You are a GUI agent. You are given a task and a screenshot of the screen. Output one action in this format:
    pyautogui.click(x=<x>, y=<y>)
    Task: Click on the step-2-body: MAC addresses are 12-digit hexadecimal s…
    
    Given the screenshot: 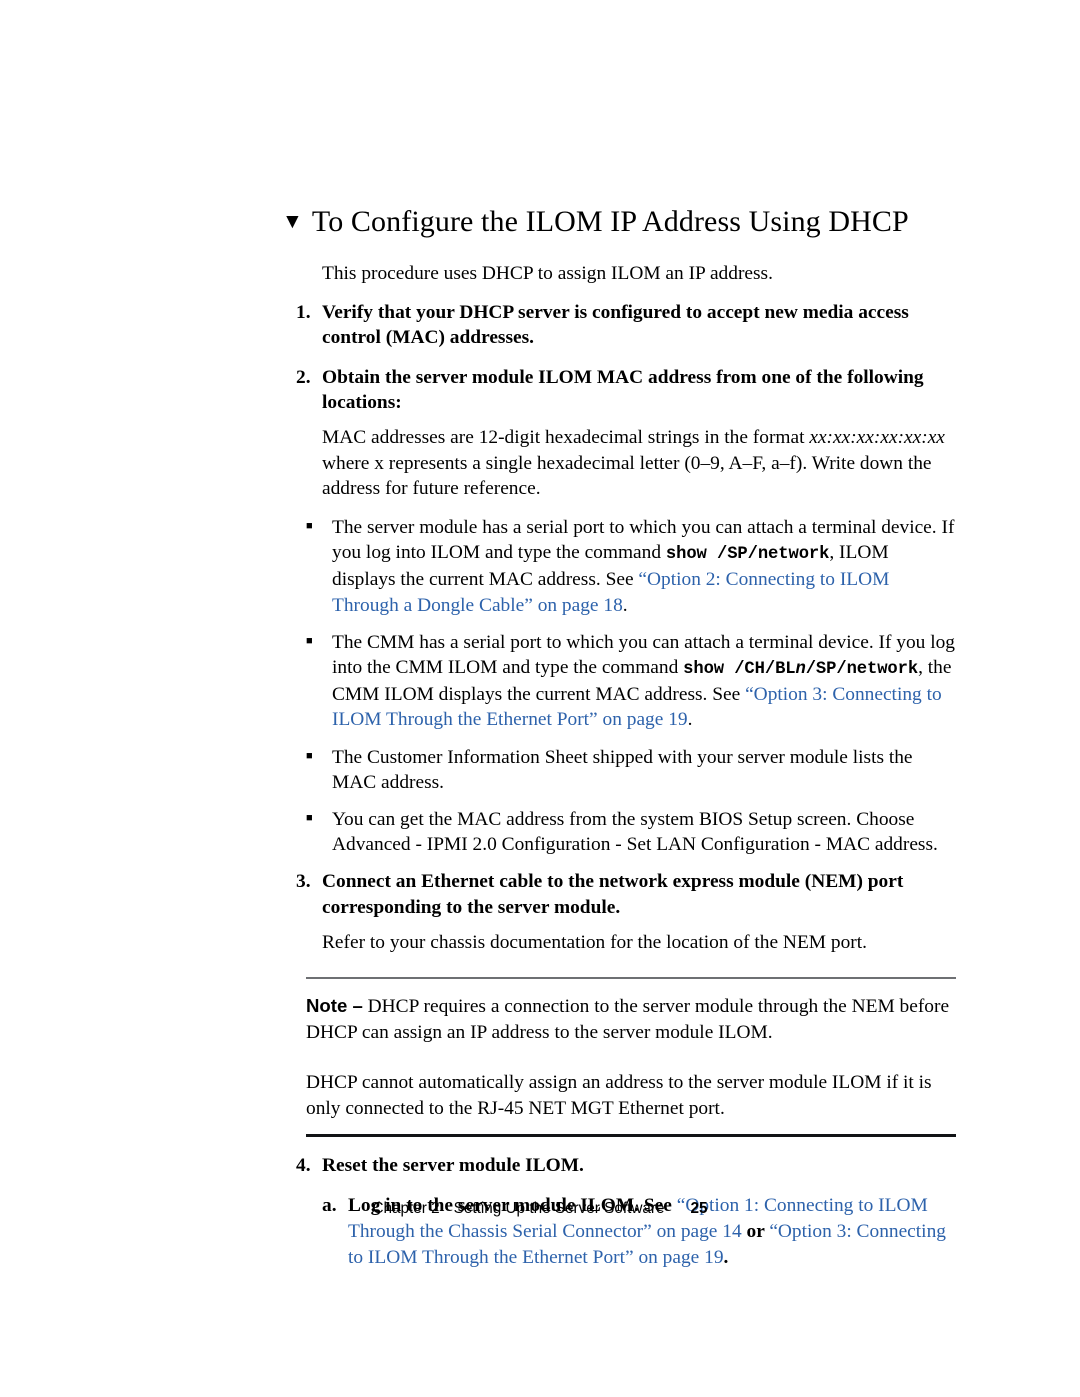 What is the action you would take?
    pyautogui.click(x=639, y=463)
    